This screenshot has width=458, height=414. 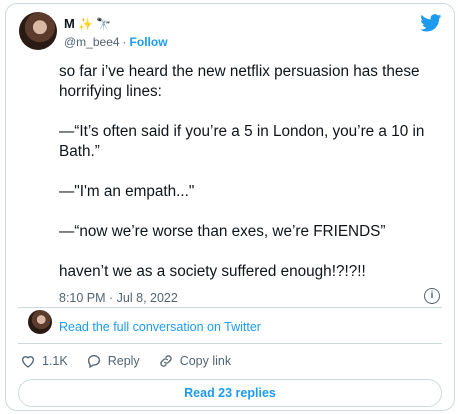 I want to click on tweet-line: —"I'm an empath...", so click(x=127, y=191).